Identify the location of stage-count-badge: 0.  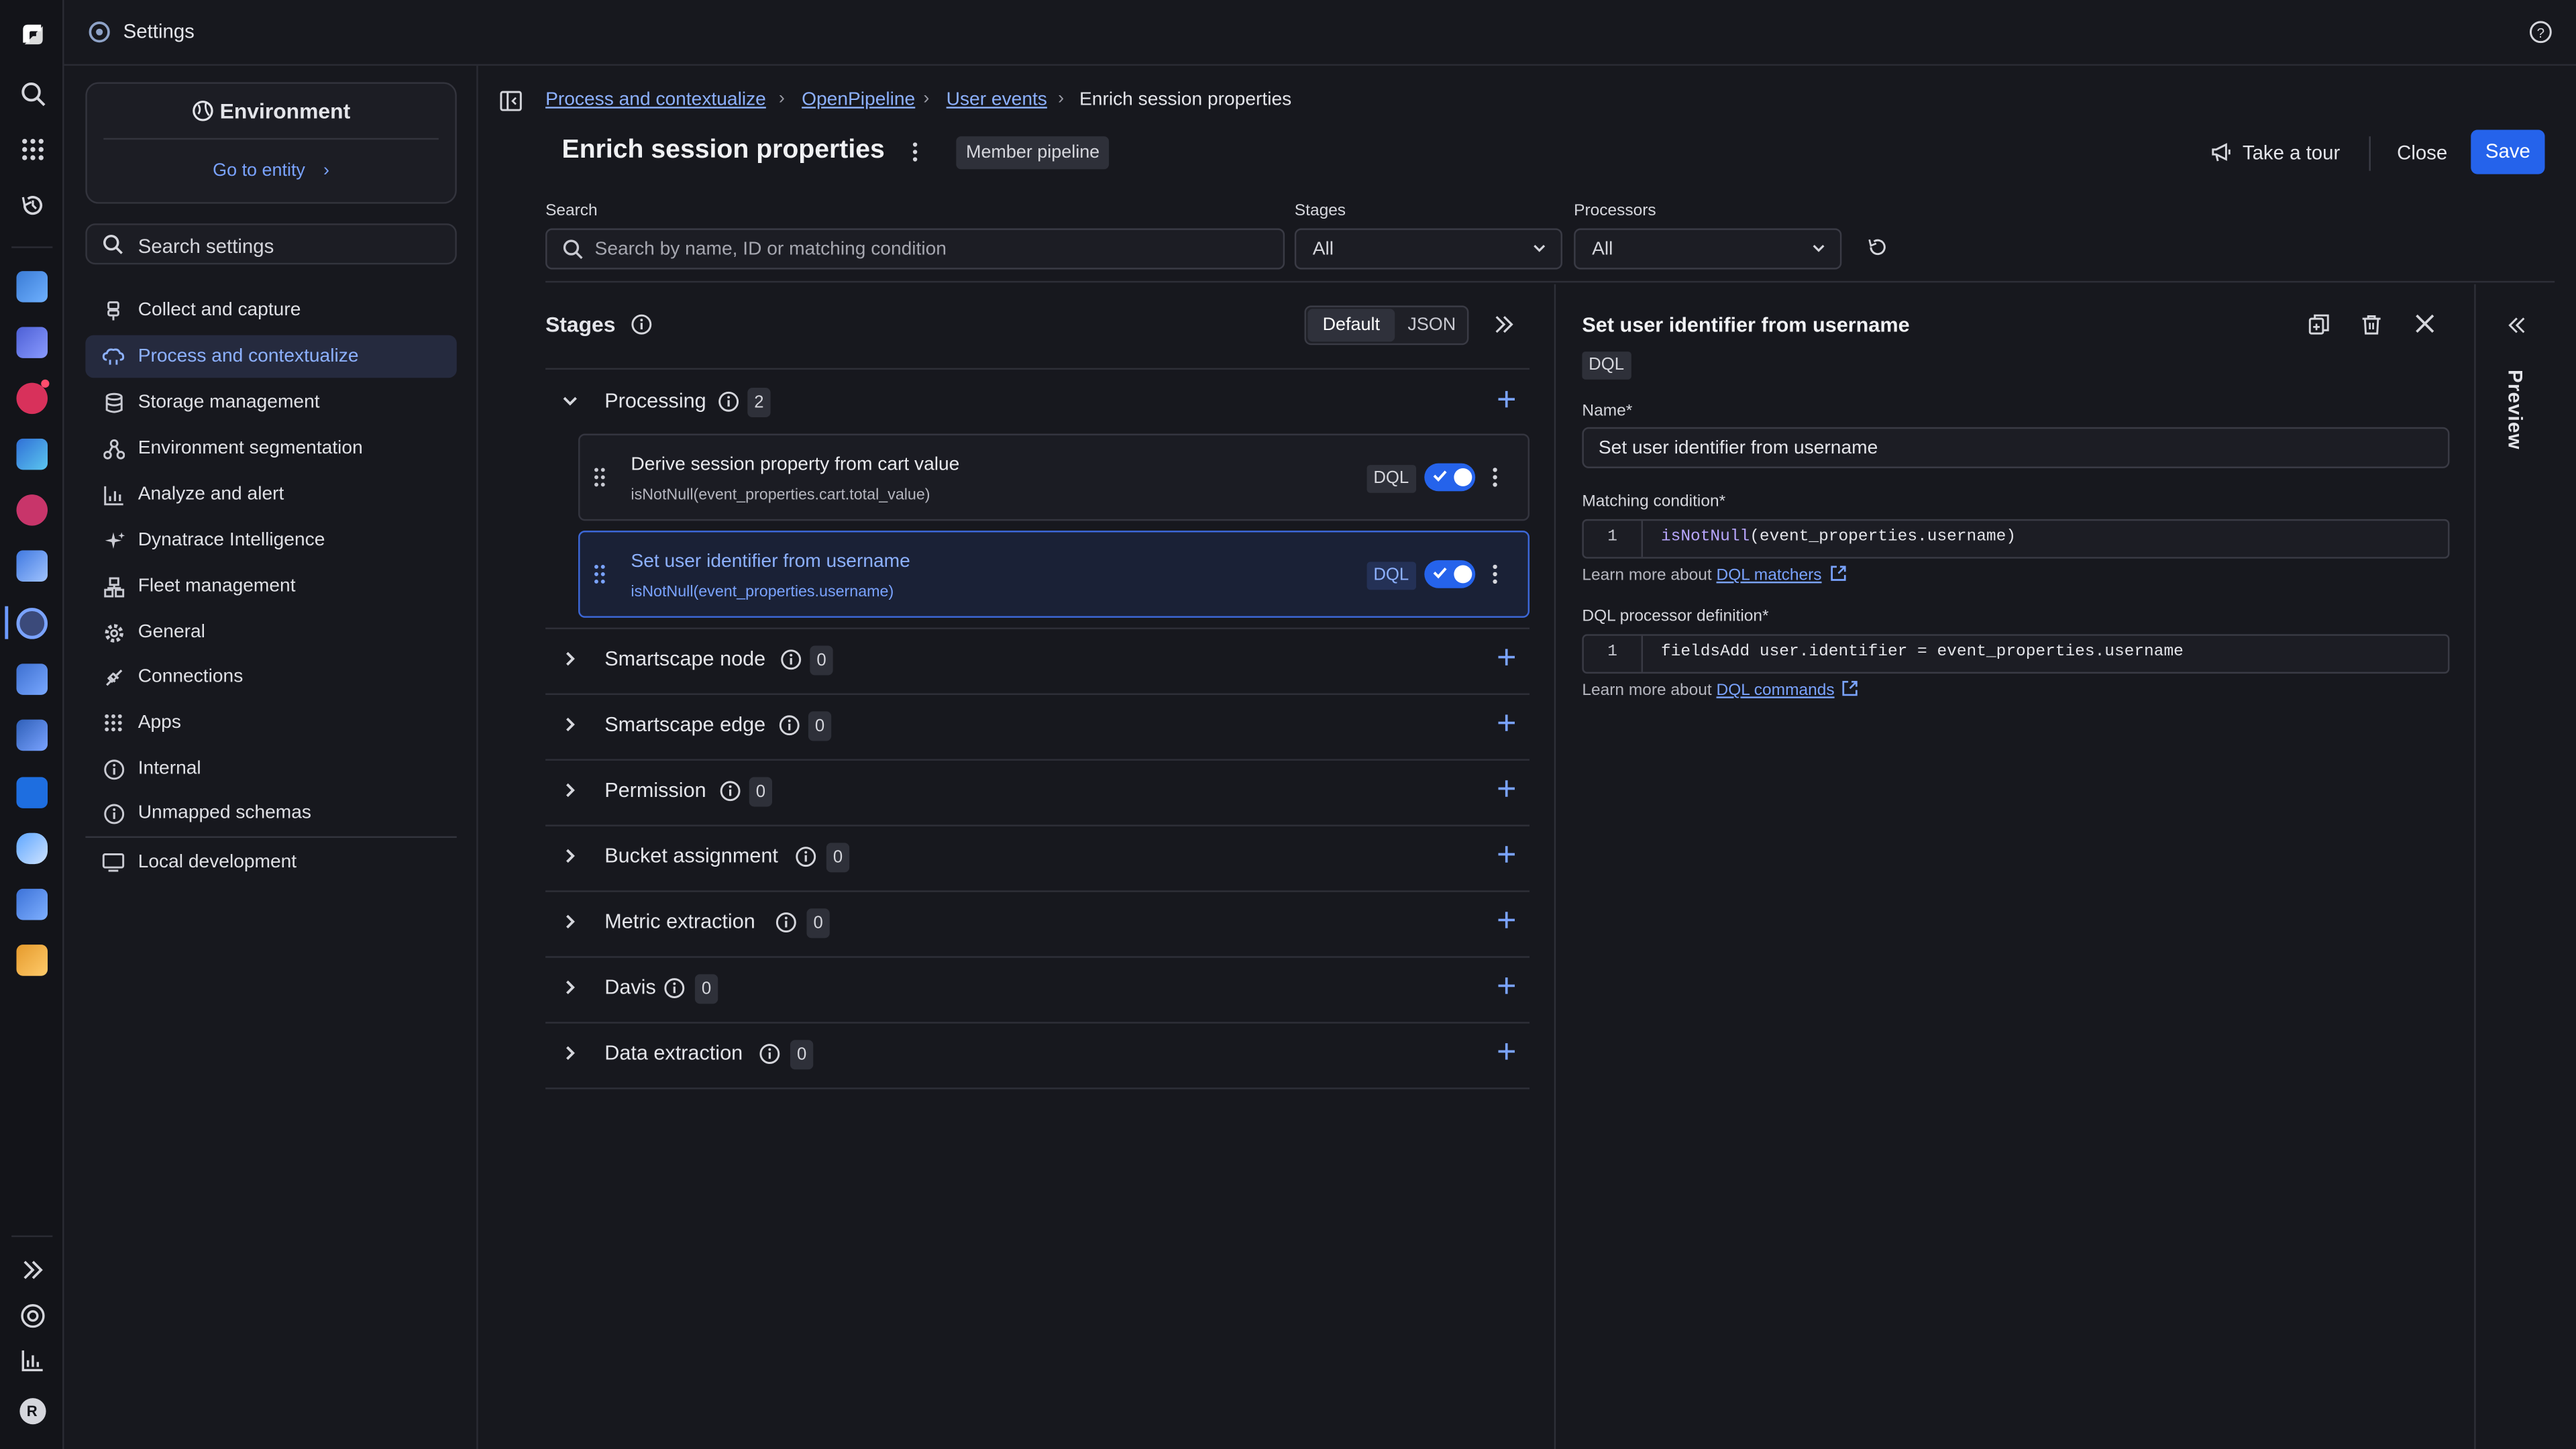
(706, 989).